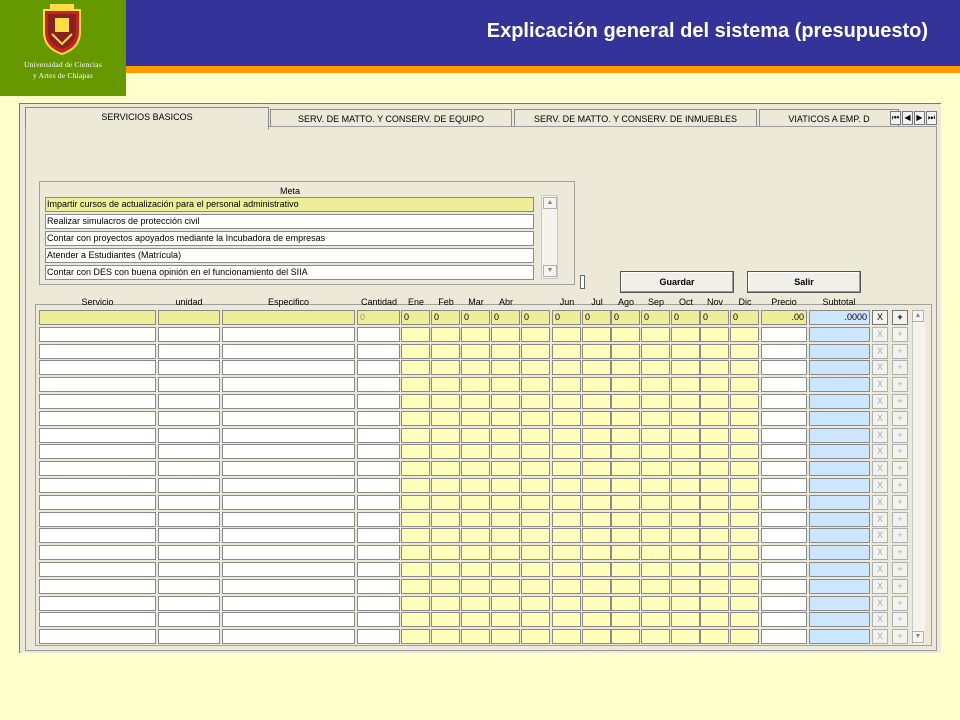 The height and width of the screenshot is (720, 960). I want to click on cell-precio: .00, so click(784, 317).